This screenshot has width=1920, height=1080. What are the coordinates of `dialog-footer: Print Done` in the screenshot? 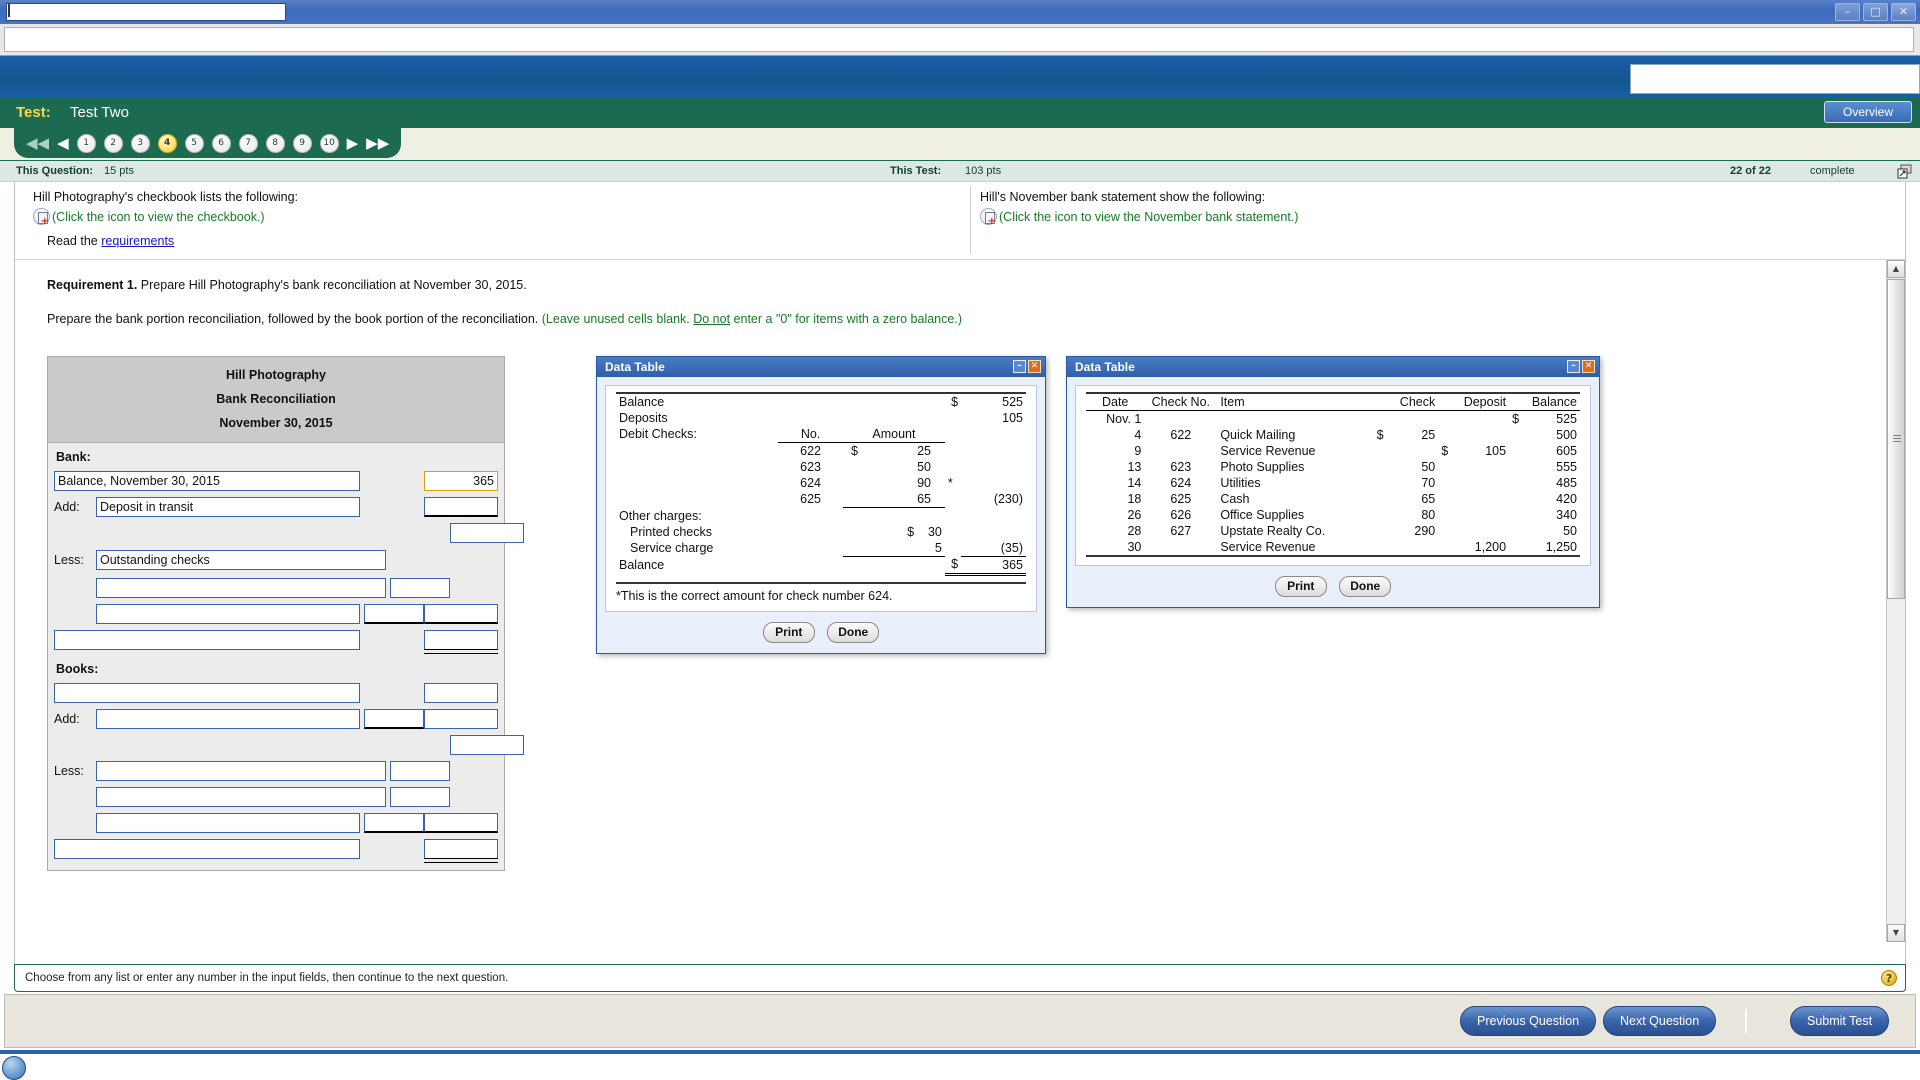 It's located at (1333, 590).